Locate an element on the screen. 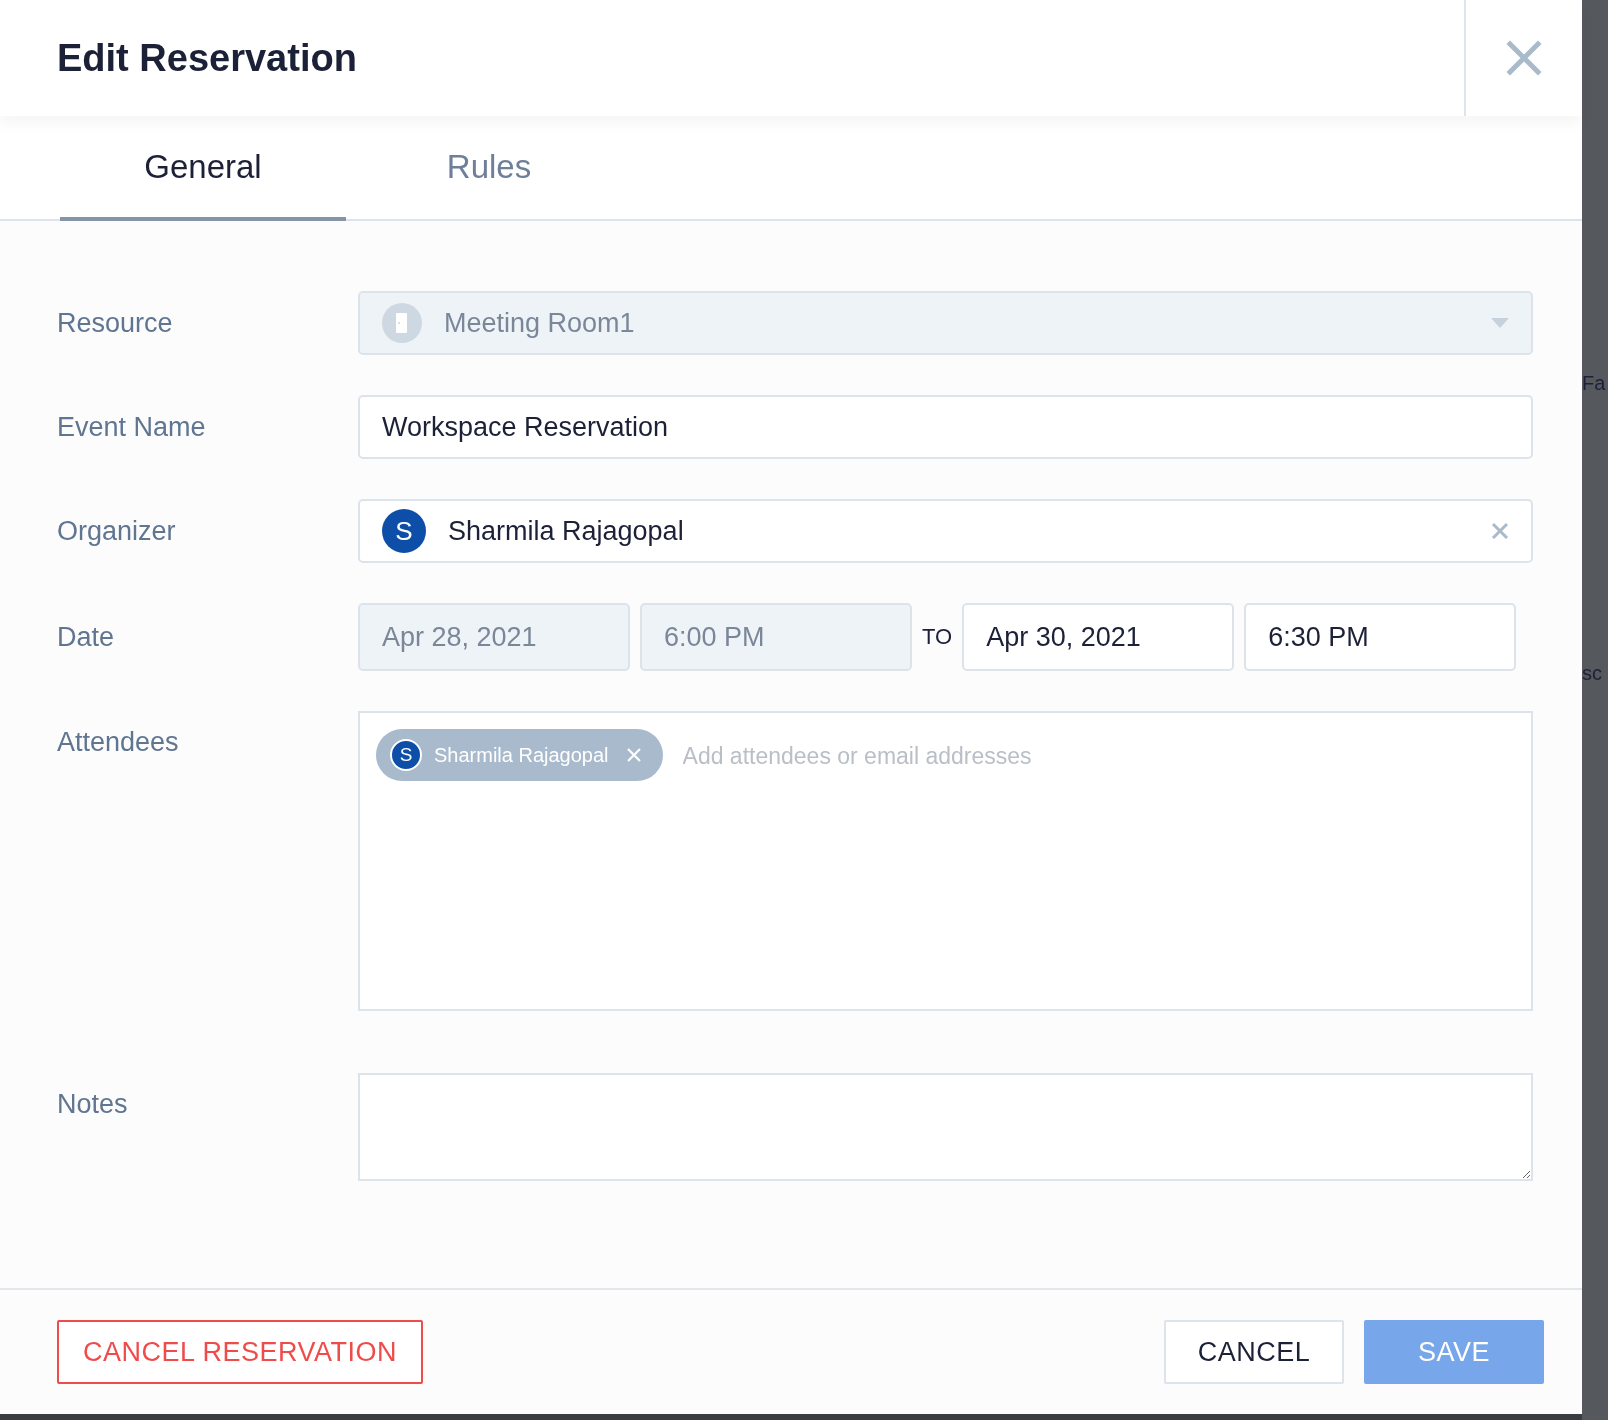  close-icon is located at coordinates (1524, 58).